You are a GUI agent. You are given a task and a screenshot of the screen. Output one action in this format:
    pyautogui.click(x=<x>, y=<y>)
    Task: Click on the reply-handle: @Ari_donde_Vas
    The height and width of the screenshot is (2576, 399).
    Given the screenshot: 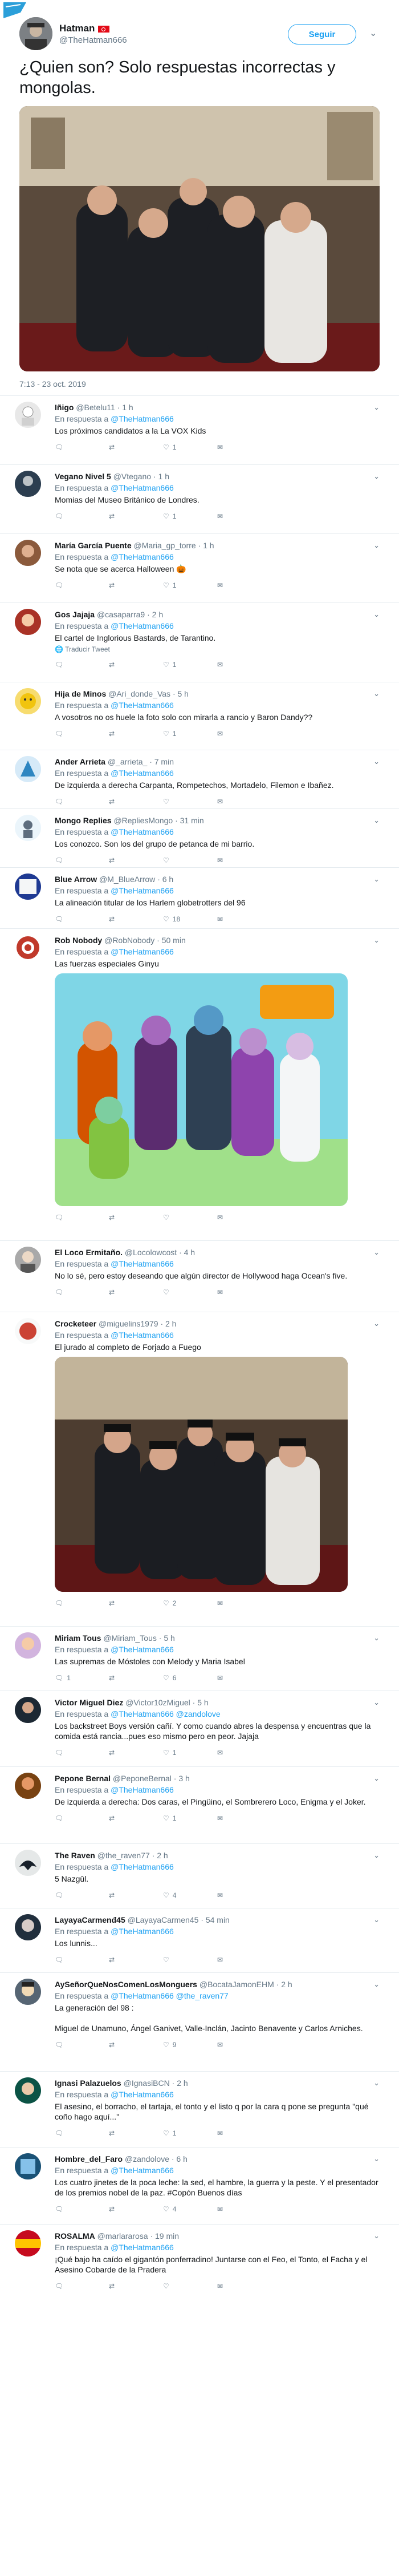 What is the action you would take?
    pyautogui.click(x=139, y=693)
    